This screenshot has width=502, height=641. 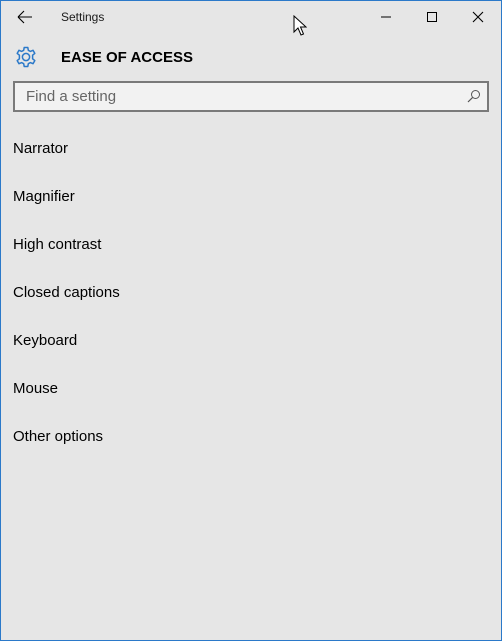 I want to click on menu-item-label: Keyboard, so click(x=45, y=340).